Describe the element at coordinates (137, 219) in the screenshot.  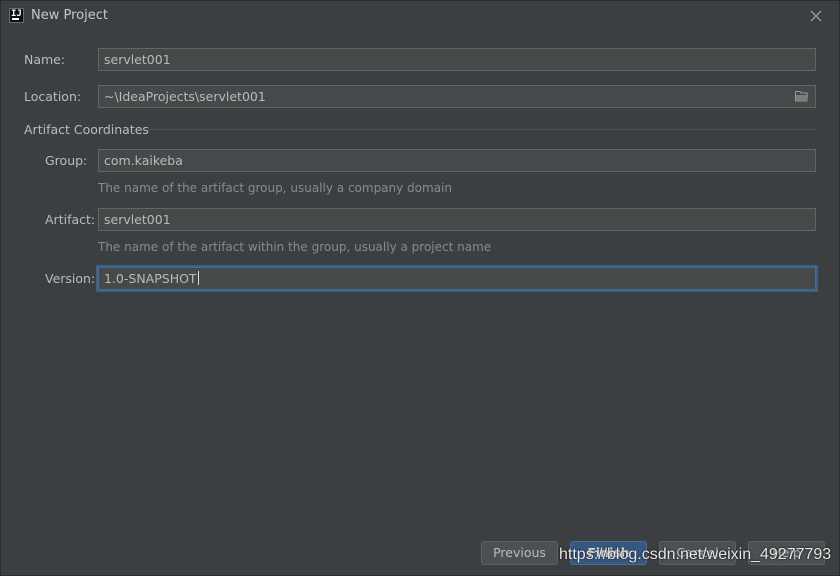
I see `artifact-value: servlet001` at that location.